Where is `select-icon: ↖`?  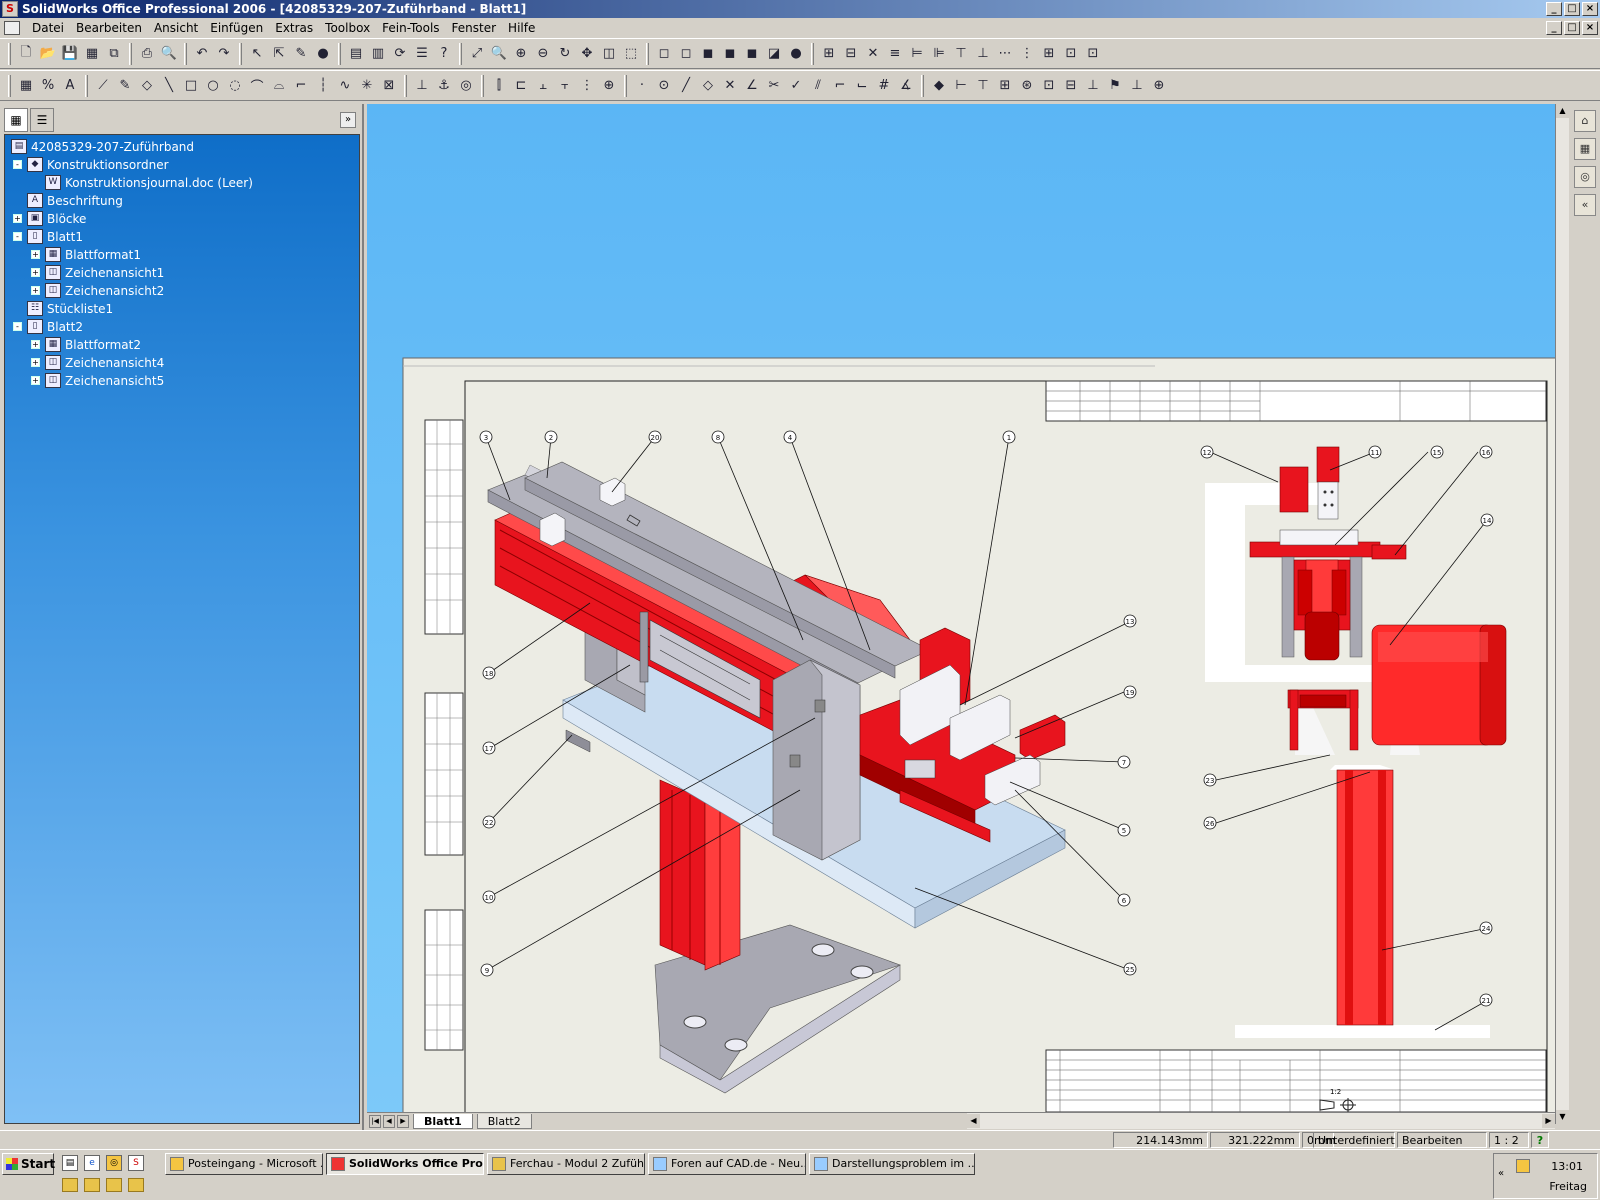 select-icon: ↖ is located at coordinates (257, 54).